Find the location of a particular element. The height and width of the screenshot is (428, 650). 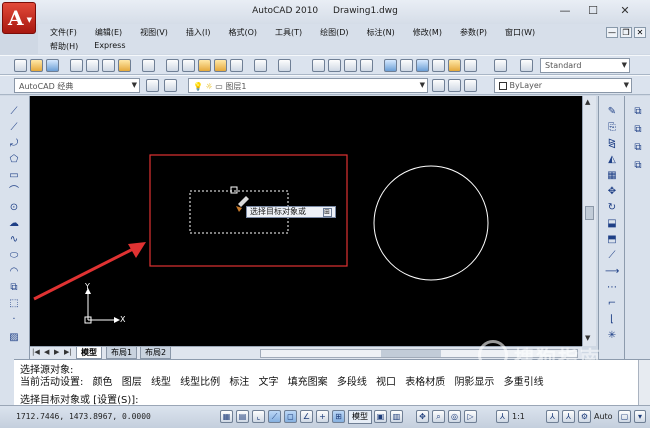

otrack-icon: ∠ is located at coordinates (306, 416).